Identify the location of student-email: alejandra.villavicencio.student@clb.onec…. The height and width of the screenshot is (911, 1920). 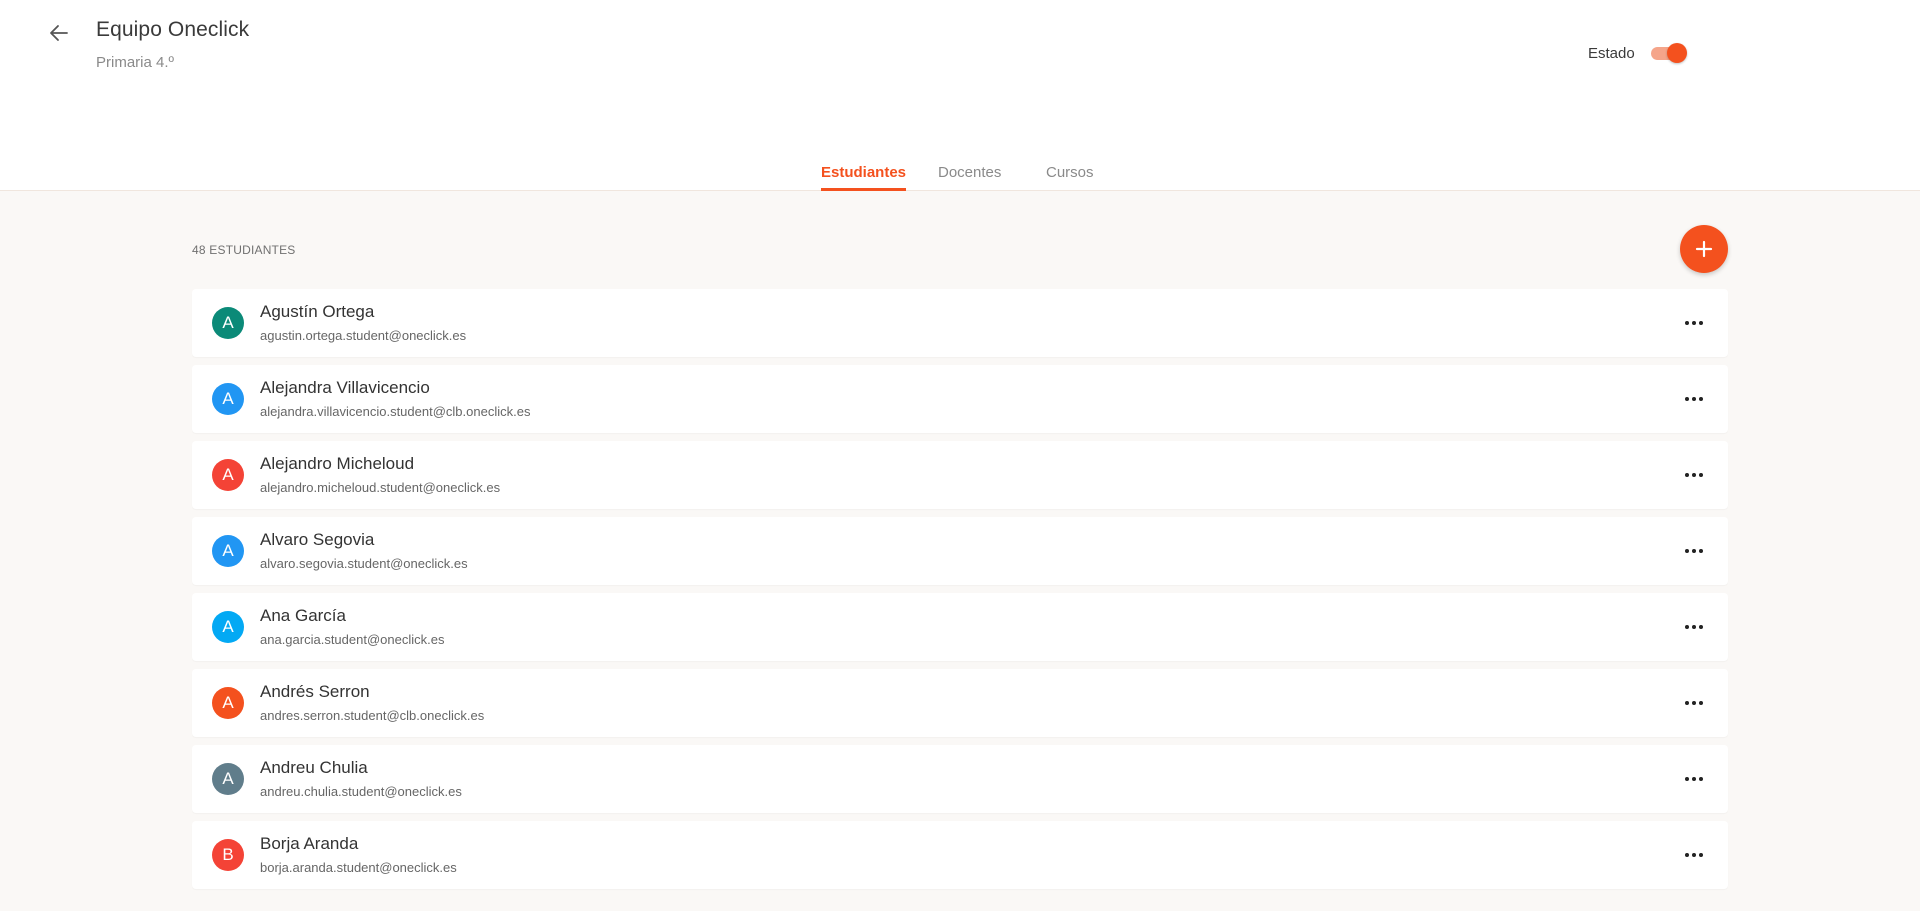
(395, 411).